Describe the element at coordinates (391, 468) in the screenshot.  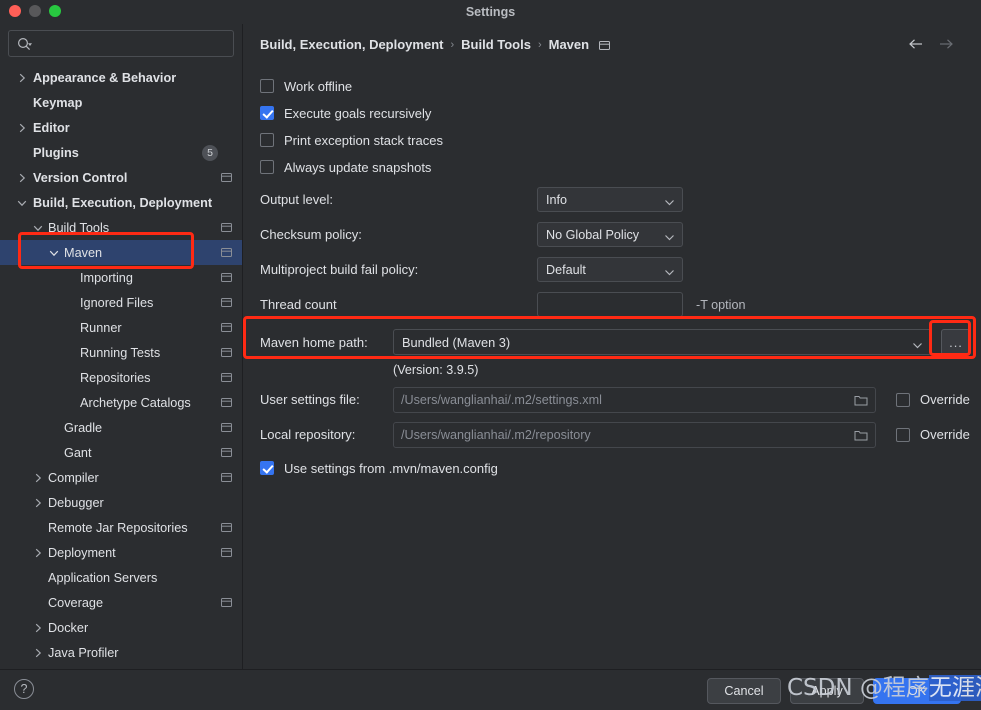
I see `use-mvn-config-label: Use settings from .mvn/maven.config` at that location.